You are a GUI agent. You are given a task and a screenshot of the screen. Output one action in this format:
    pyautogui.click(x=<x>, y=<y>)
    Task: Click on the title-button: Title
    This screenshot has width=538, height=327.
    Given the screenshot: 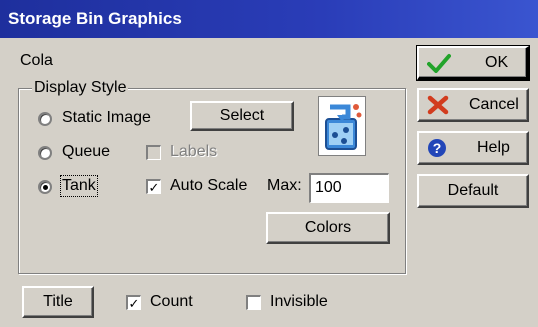 What is the action you would take?
    pyautogui.click(x=58, y=302)
    